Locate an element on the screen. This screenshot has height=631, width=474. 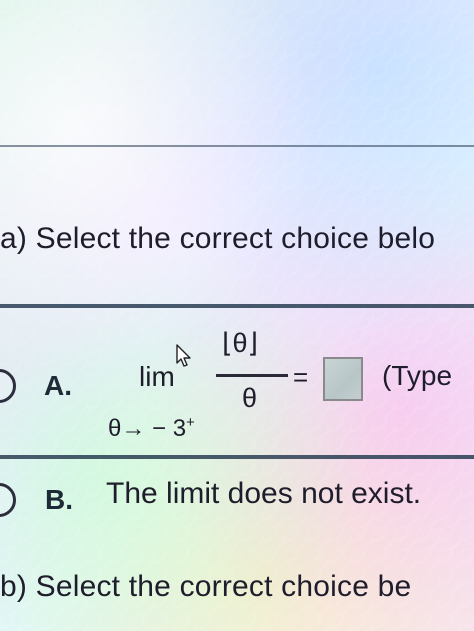
type-hint: (Type is located at coordinates (417, 375).